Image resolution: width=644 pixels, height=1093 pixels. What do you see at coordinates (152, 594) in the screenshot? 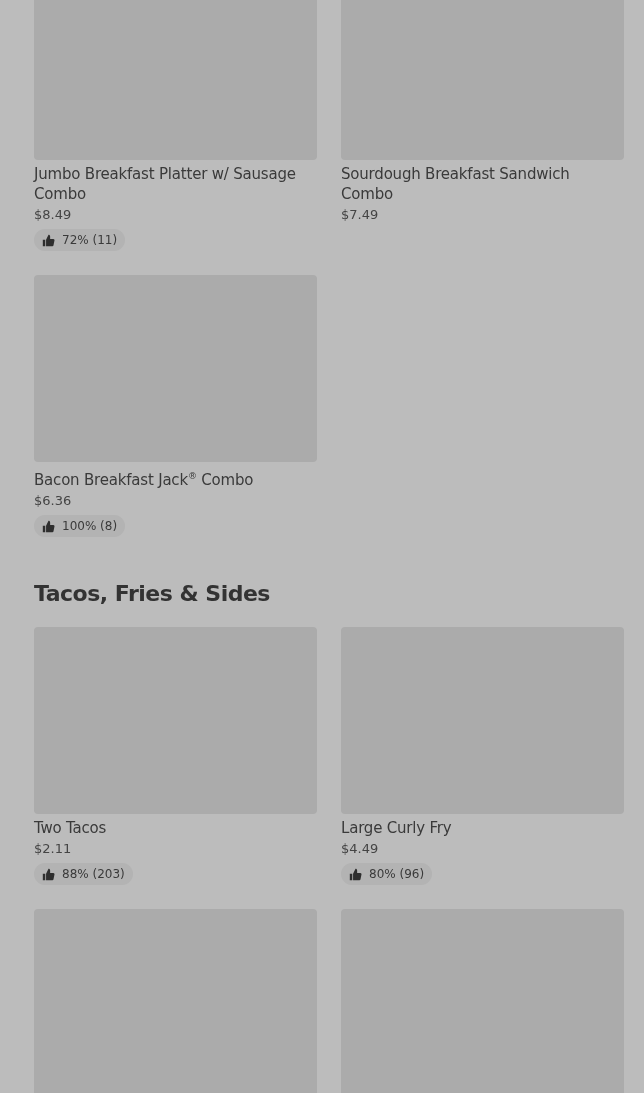
I see `section-heading: Tacos, Fries & Sides` at bounding box center [152, 594].